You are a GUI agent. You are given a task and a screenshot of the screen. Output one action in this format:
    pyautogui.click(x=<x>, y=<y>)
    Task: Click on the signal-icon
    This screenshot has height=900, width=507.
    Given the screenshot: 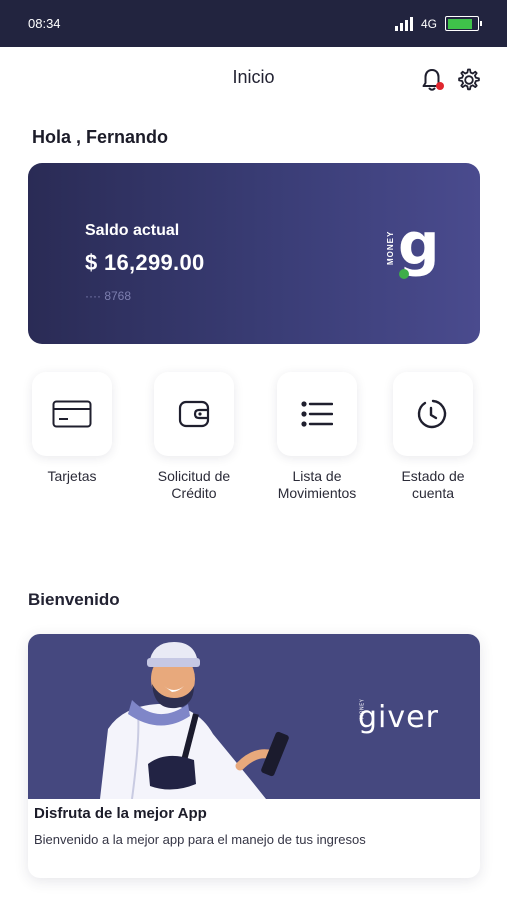 What is the action you would take?
    pyautogui.click(x=403, y=23)
    